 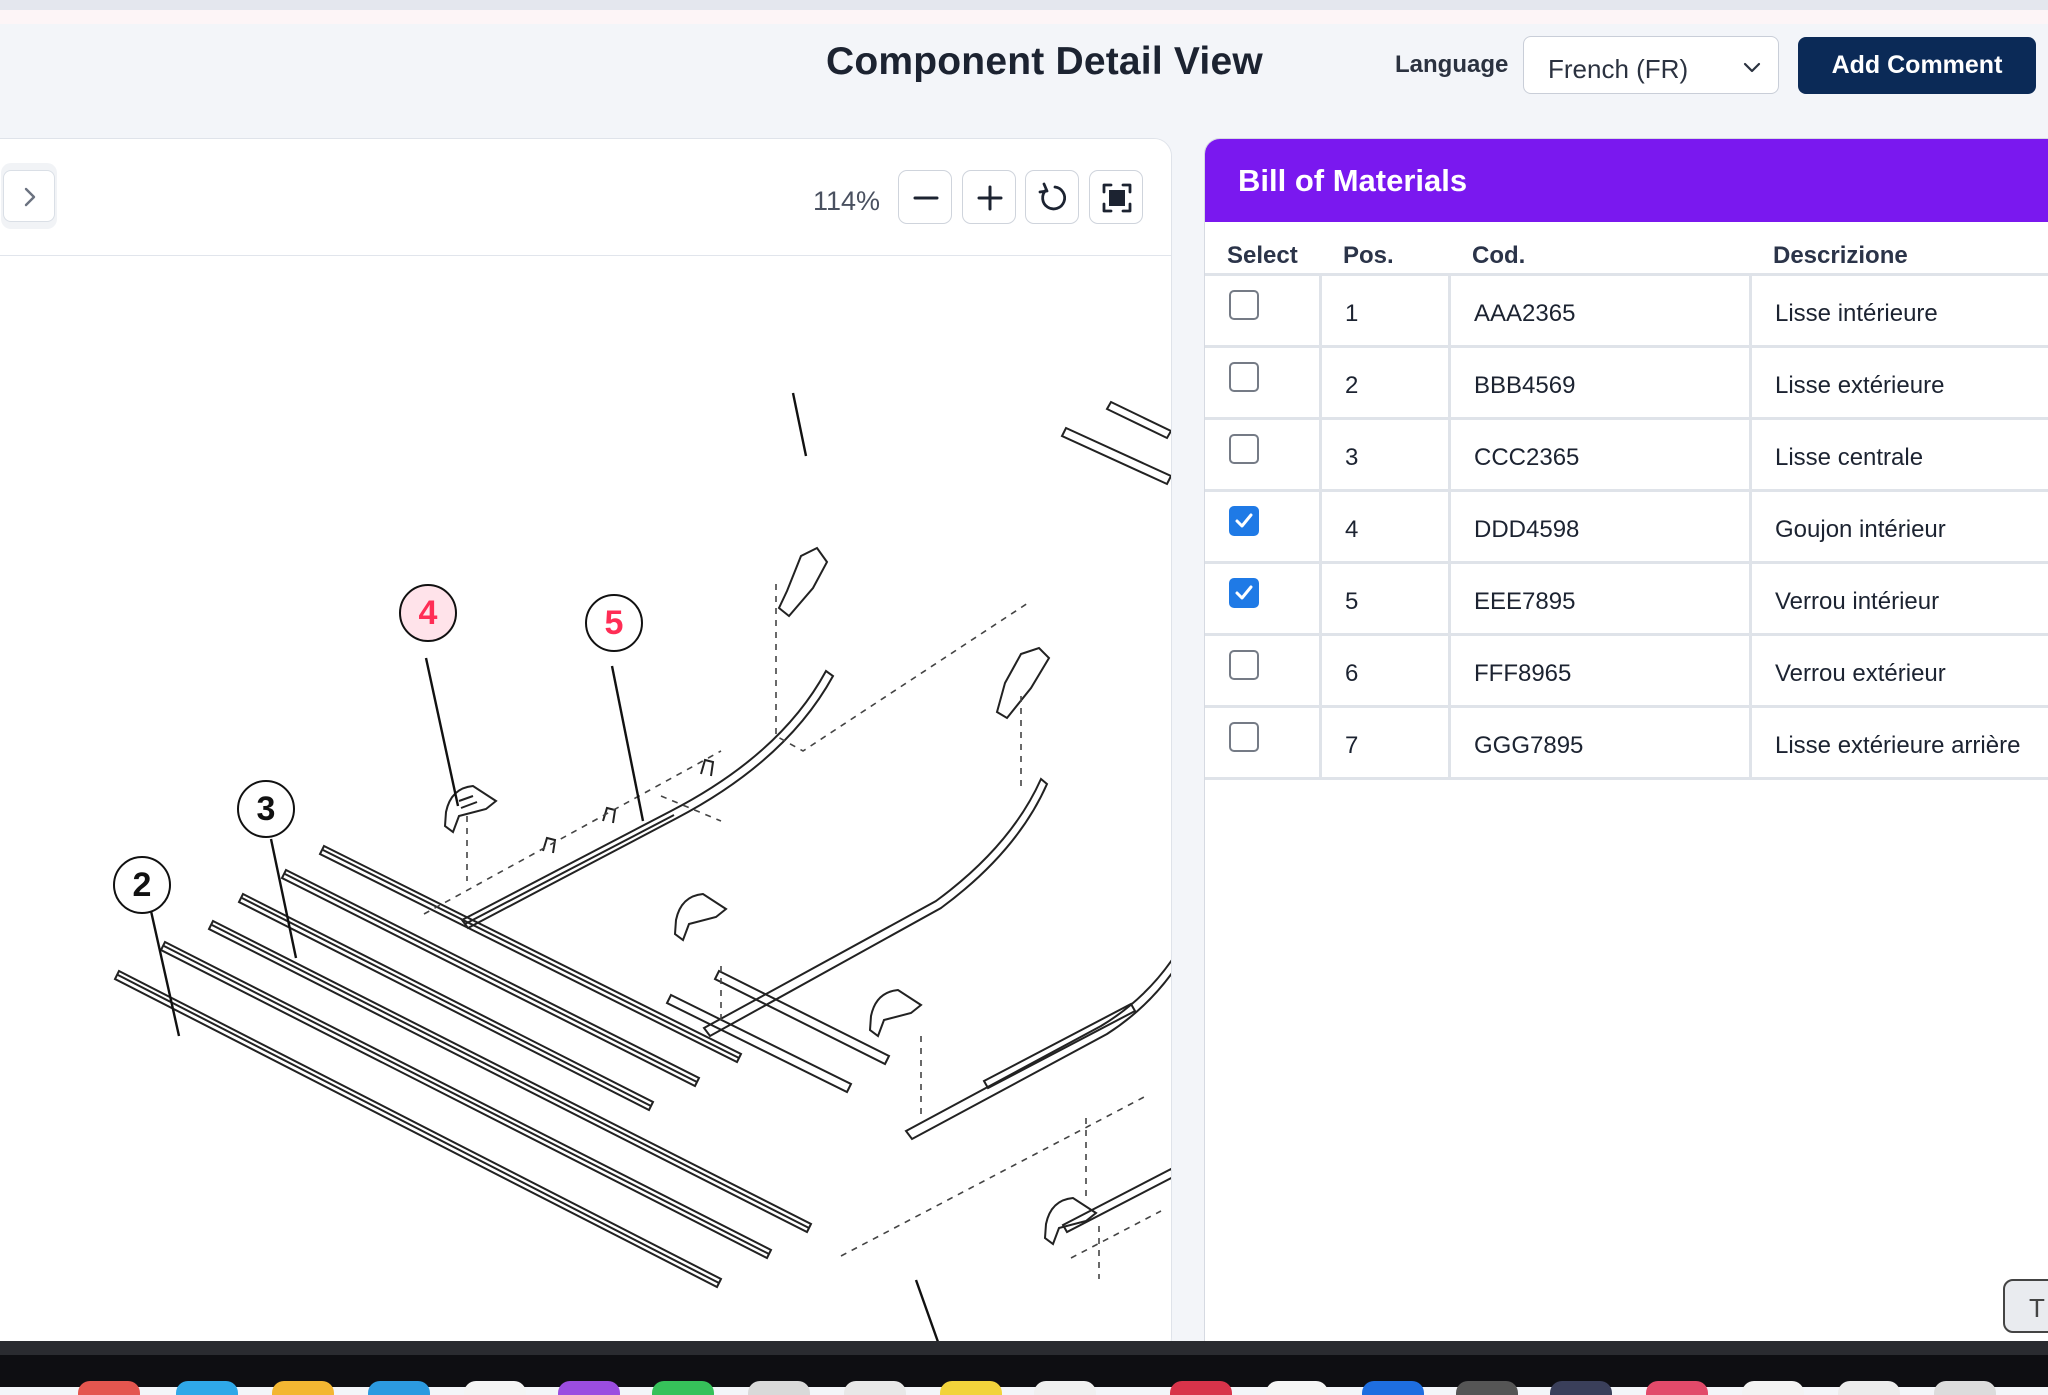 What do you see at coordinates (1523, 673) in the screenshot?
I see `row-cod: FFF8965` at bounding box center [1523, 673].